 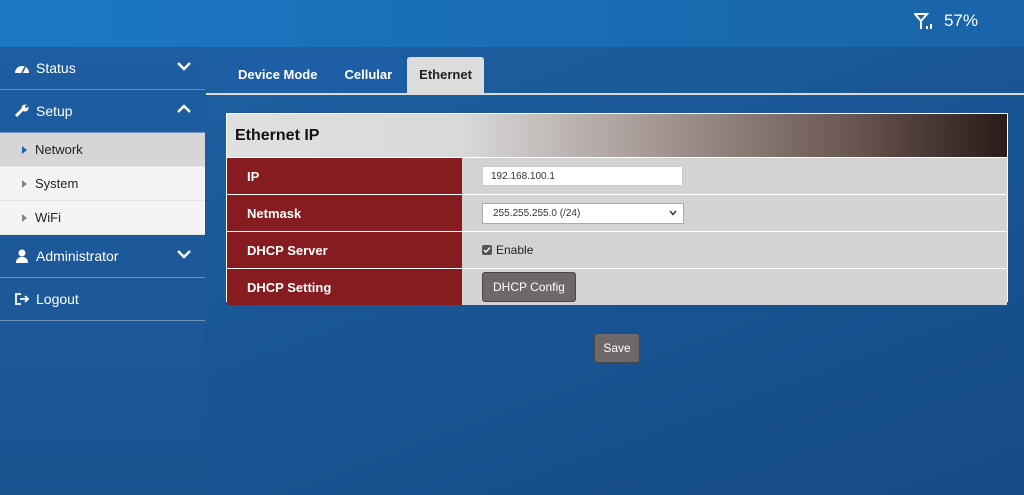 I want to click on sidebar-subitem-label: WiFi, so click(x=48, y=217).